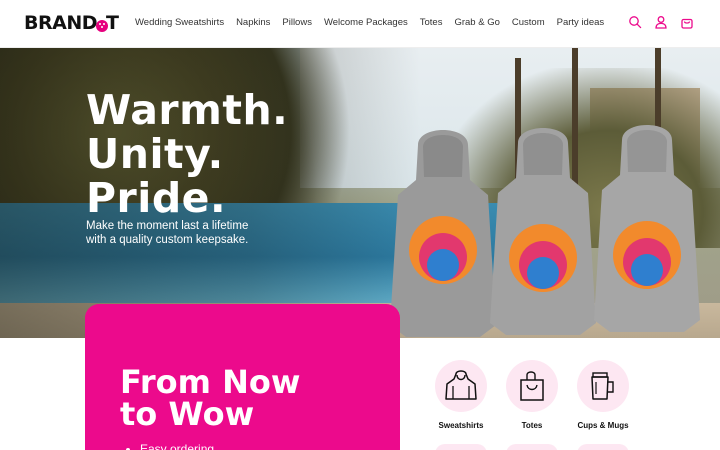 The image size is (720, 450). Describe the element at coordinates (187, 110) in the screenshot. I see `hero-title-line: Warmth.` at that location.